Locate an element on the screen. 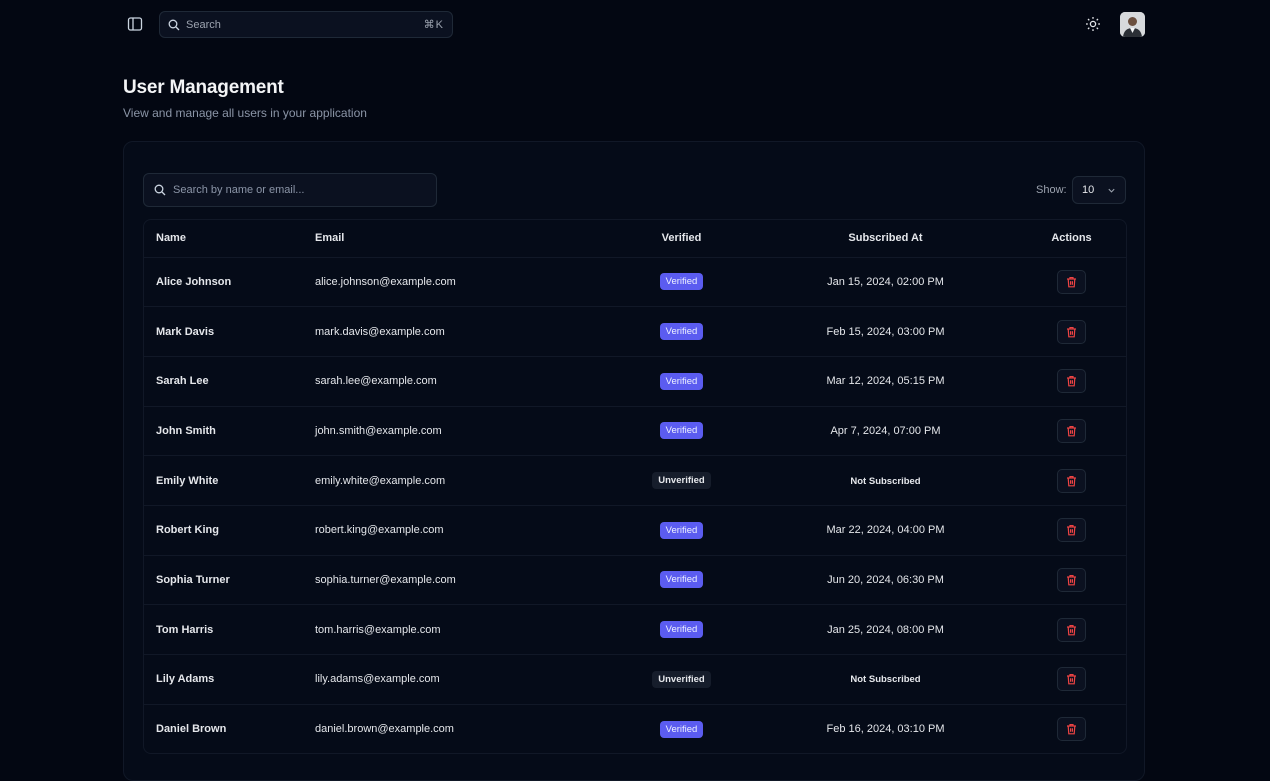 Image resolution: width=1270 pixels, height=781 pixels. subscribed-cell: Jan 25, 2024, 08:00 PM is located at coordinates (885, 629).